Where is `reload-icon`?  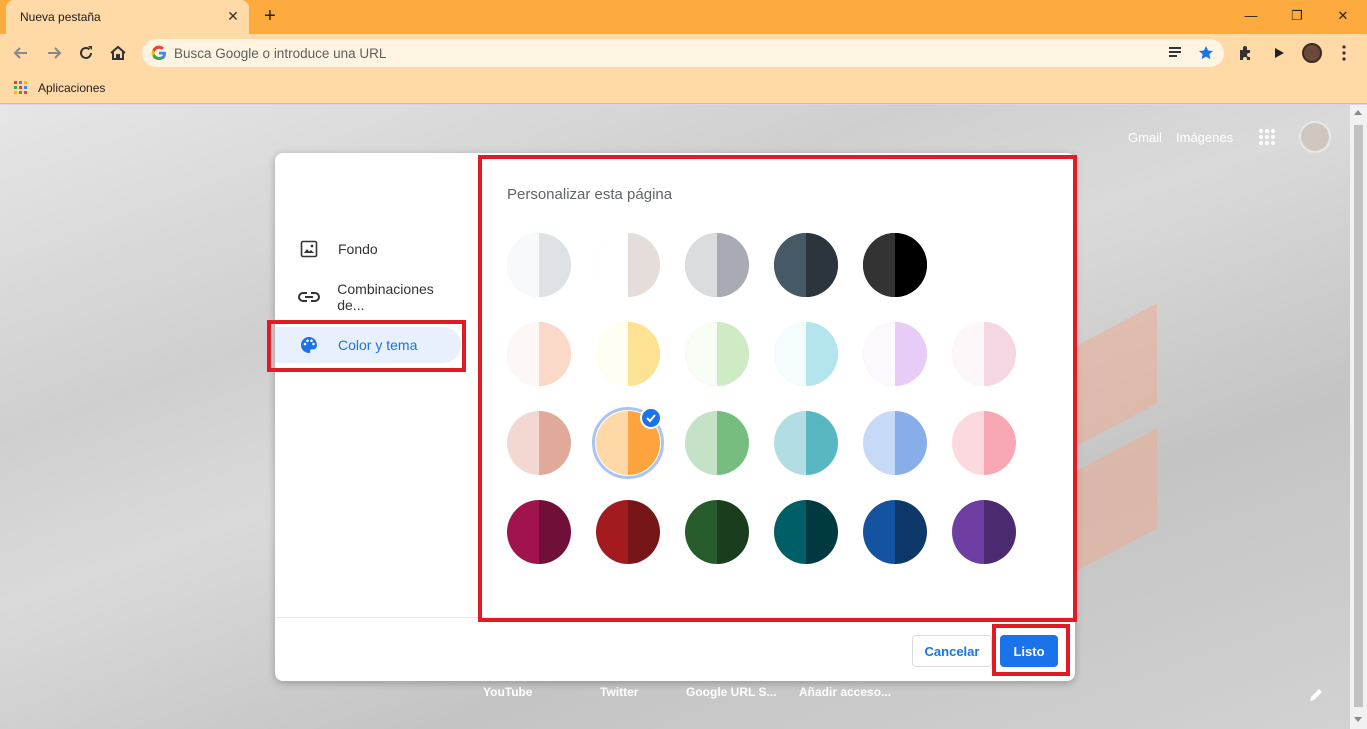
reload-icon is located at coordinates (86, 53).